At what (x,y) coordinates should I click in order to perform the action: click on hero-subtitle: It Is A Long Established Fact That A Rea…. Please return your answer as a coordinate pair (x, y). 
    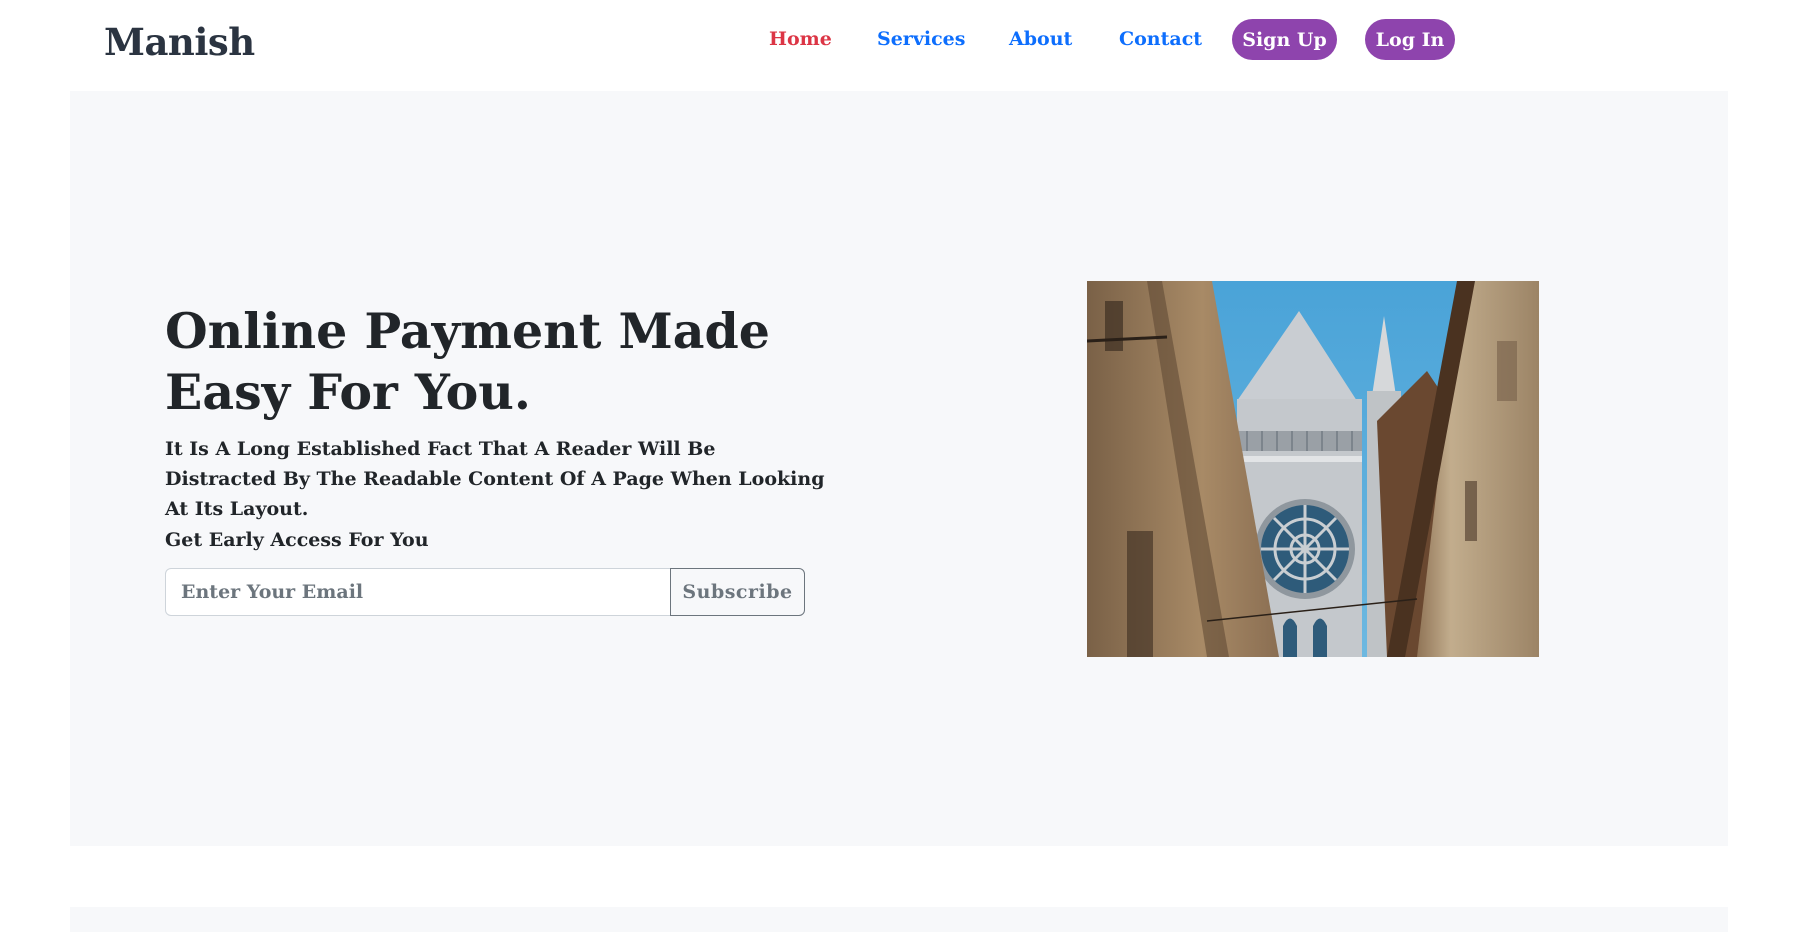
    Looking at the image, I should click on (495, 479).